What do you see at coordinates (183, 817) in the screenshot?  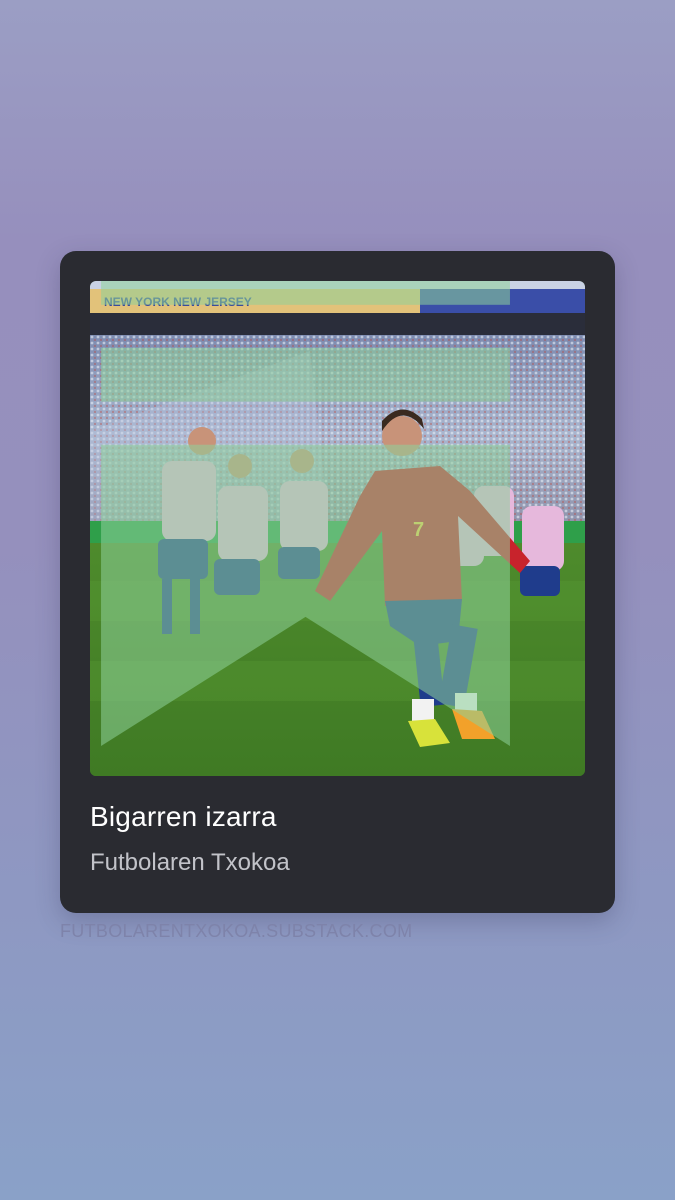 I see `post-title: Bigarren izarra` at bounding box center [183, 817].